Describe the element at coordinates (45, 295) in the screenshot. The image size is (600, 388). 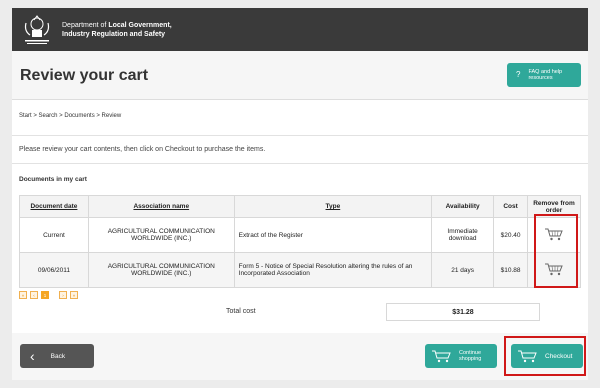
I see `page-number-button: 1` at that location.